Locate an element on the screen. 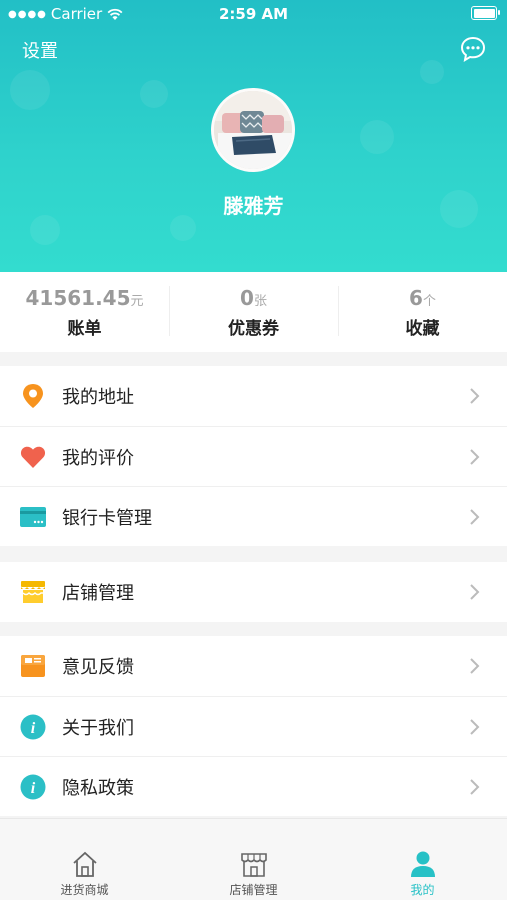 This screenshot has height=900, width=507. status-bar: ●●●● Carrier 2:59 AM is located at coordinates (253, 14).